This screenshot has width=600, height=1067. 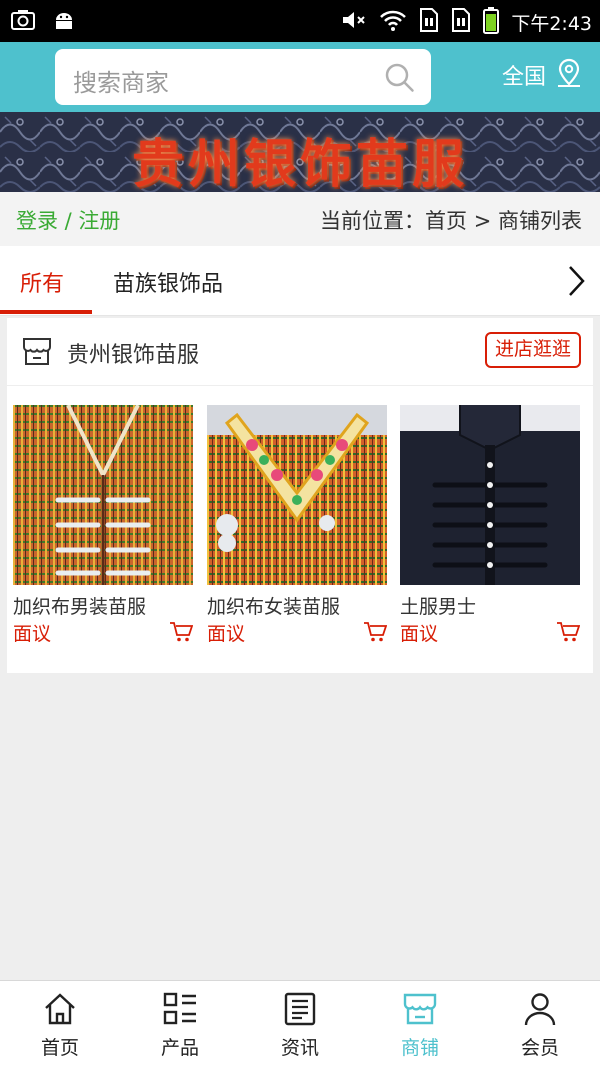 I want to click on nav-label: 会员, so click(x=539, y=1048).